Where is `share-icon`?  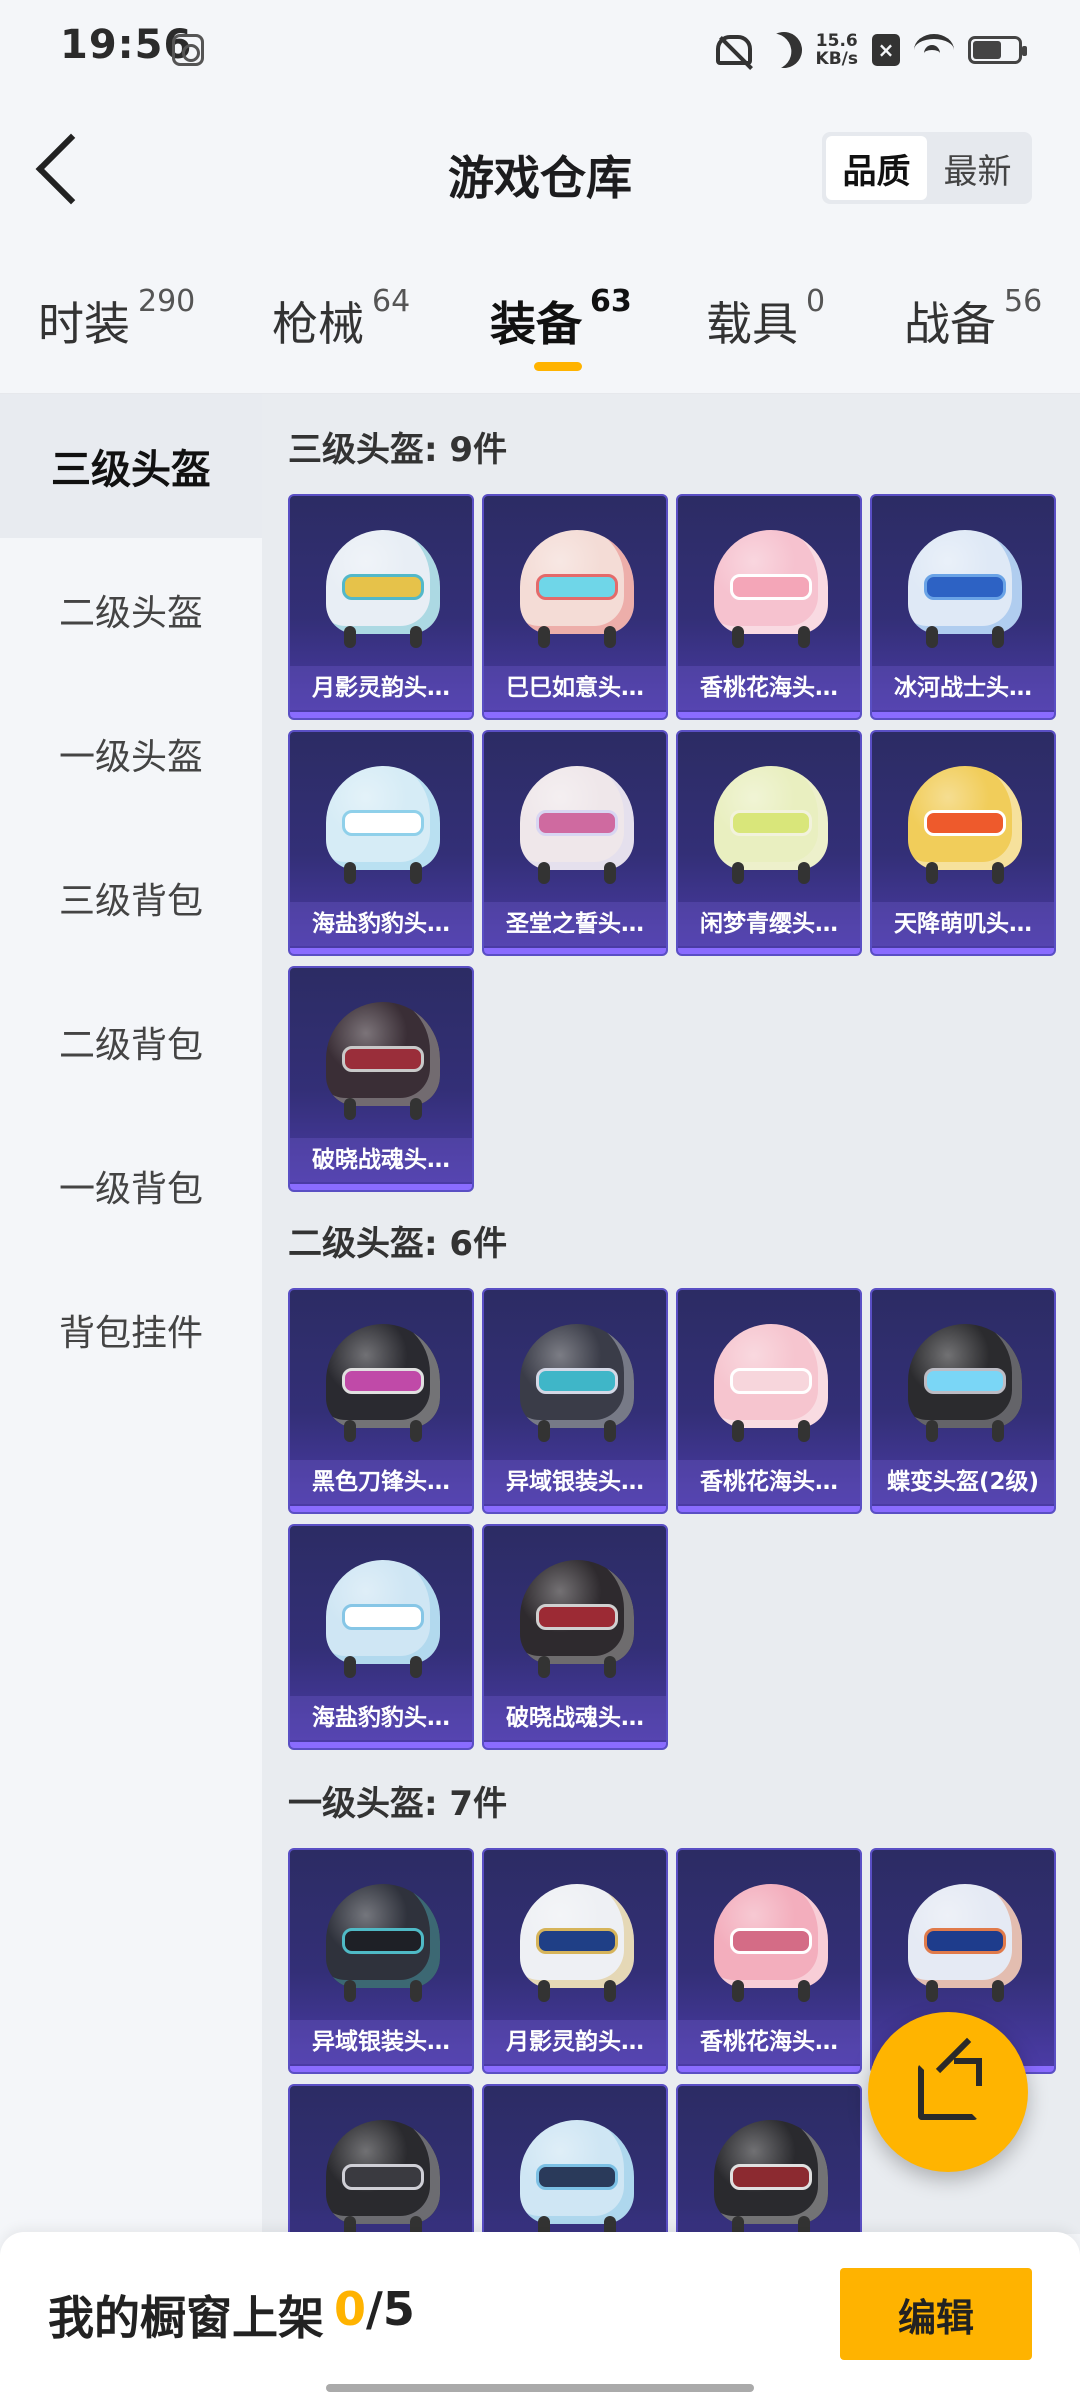 share-icon is located at coordinates (950, 2089).